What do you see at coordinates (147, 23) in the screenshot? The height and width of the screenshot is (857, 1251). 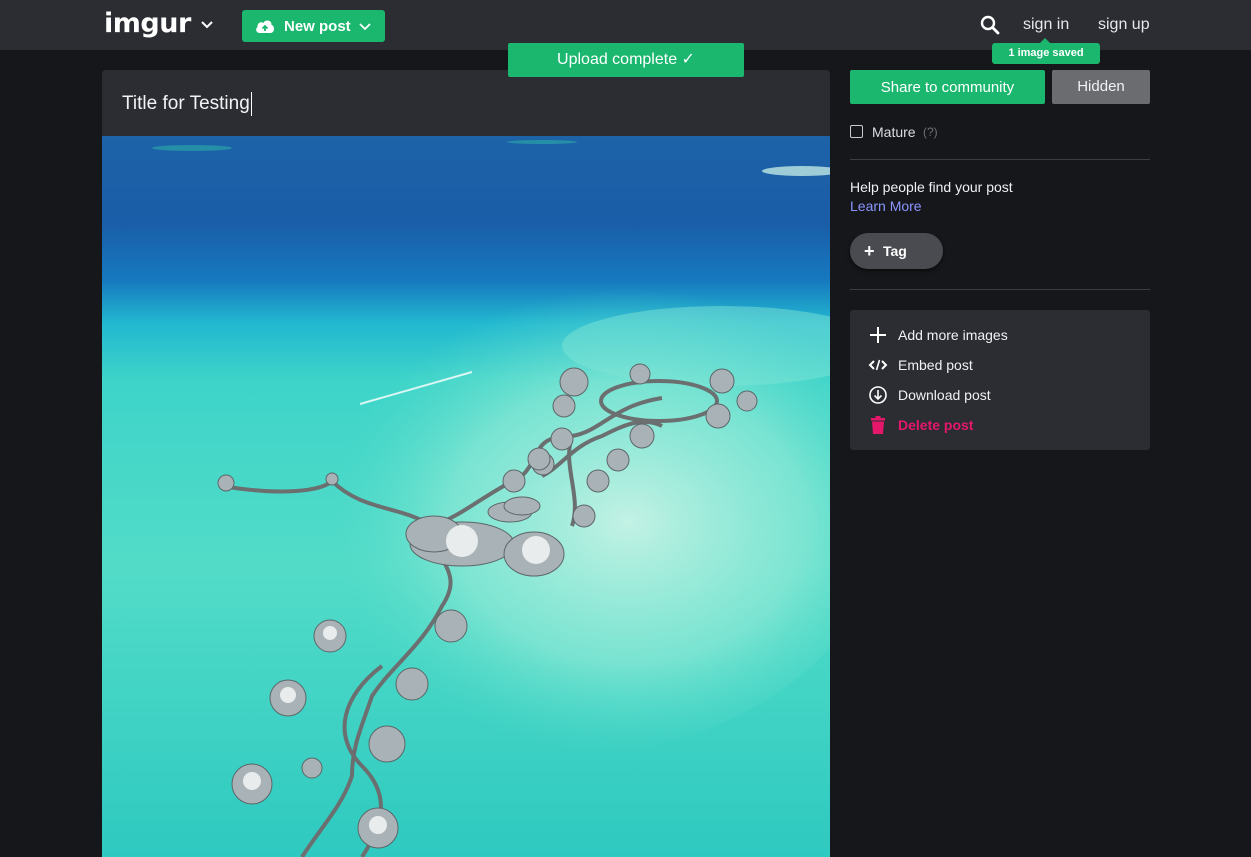 I see `imgur-logo: imgur` at bounding box center [147, 23].